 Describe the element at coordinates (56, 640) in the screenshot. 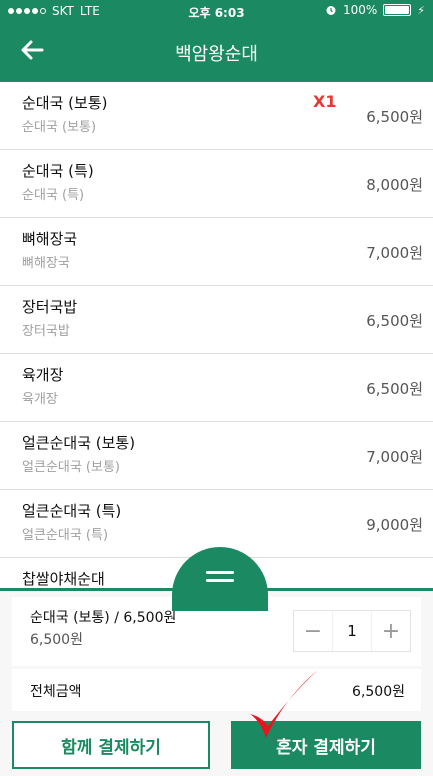

I see `order-item-price: 6,500원` at that location.